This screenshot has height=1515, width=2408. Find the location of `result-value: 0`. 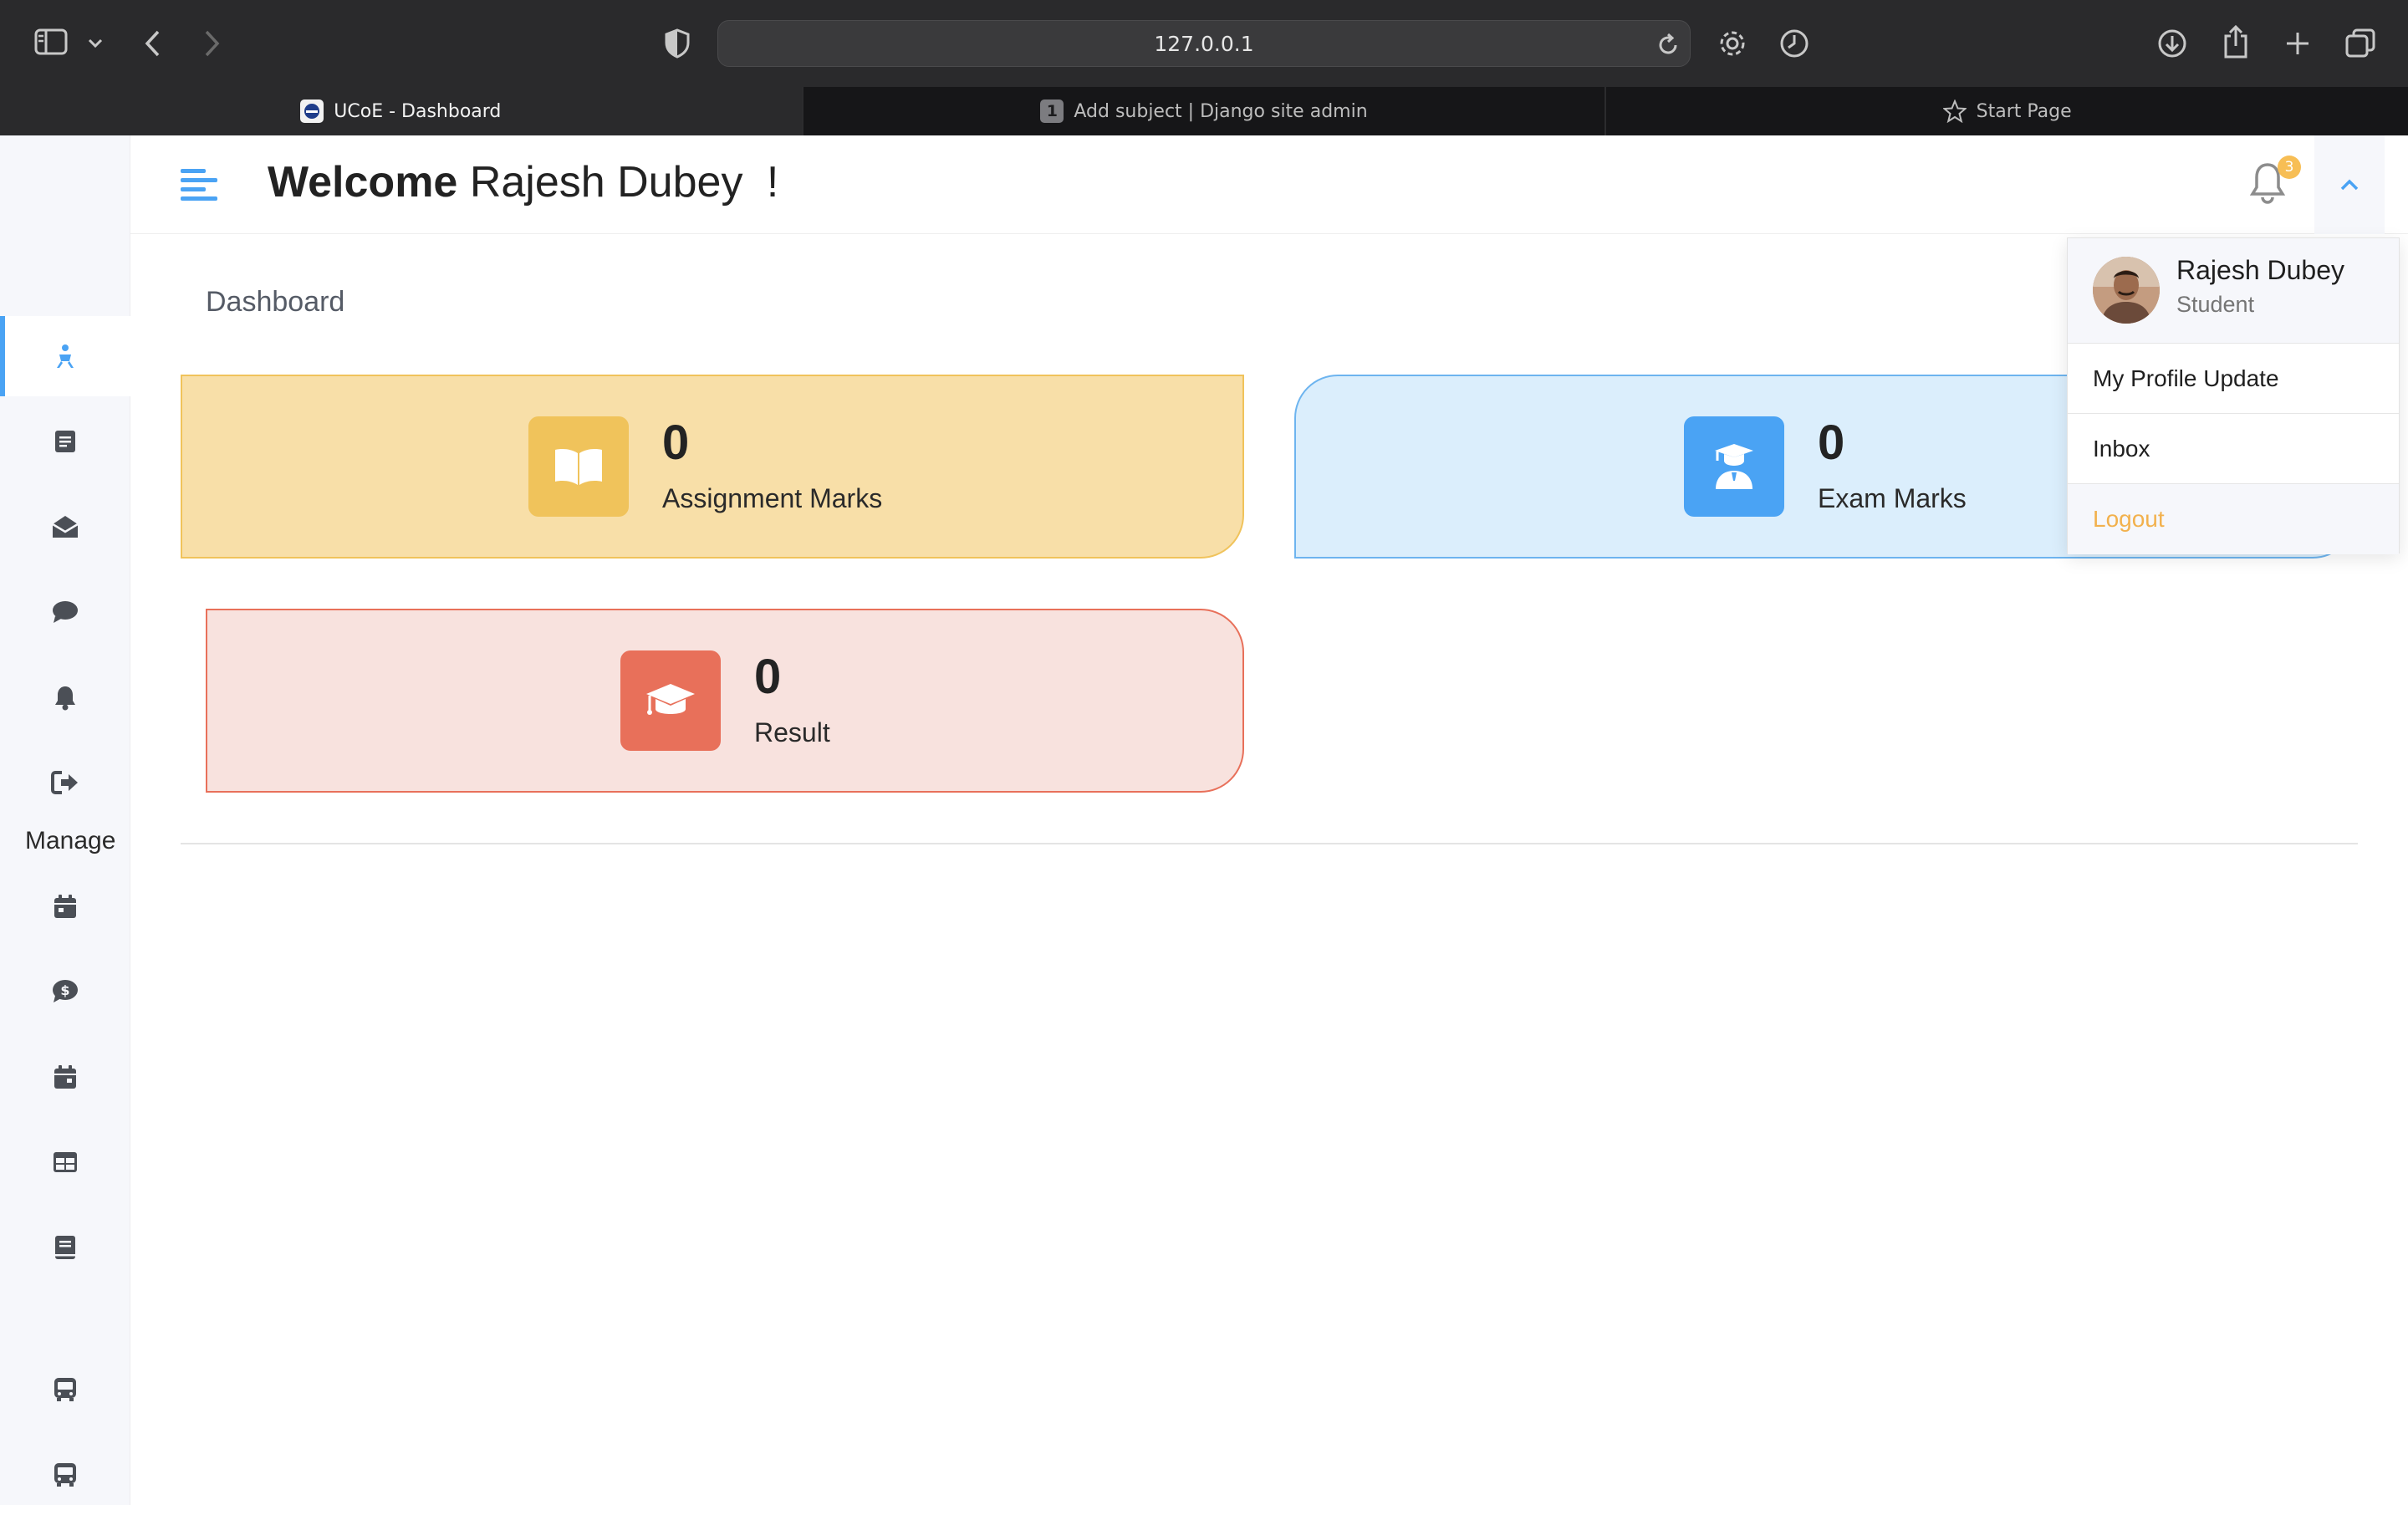

result-value: 0 is located at coordinates (768, 677).